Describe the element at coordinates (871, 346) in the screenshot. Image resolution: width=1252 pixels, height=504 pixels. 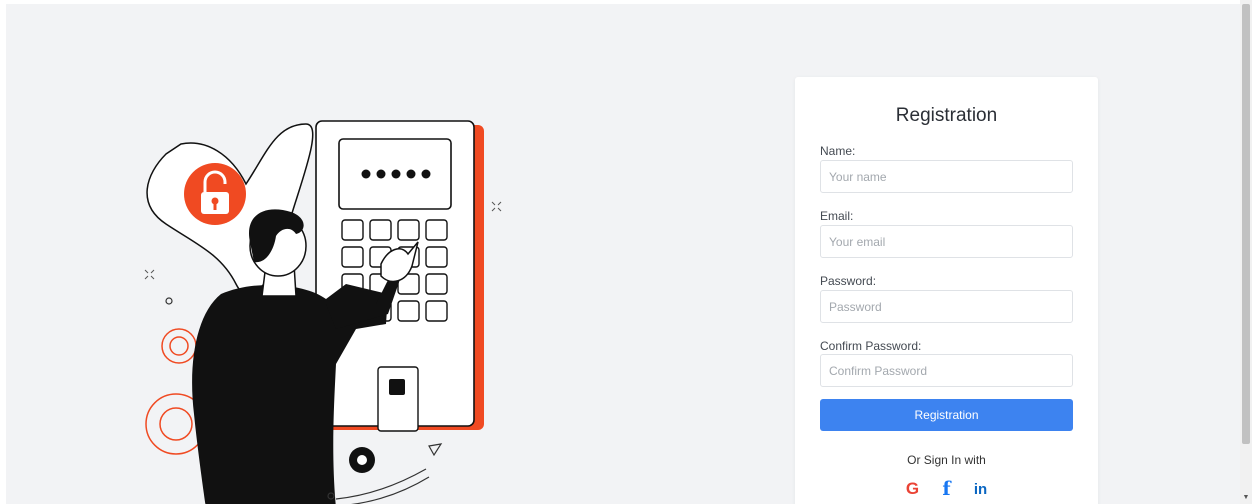
I see `confirm-password-label: Confirm Password:` at that location.